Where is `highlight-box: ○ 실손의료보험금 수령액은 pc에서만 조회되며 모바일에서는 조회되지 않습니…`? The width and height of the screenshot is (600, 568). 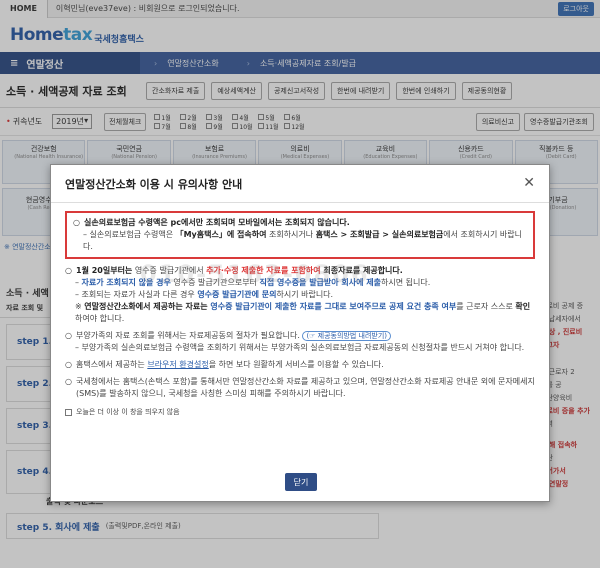 highlight-box: ○ 실손의료보험금 수령액은 pc에서만 조회되며 모바일에서는 조회되지 않습니… is located at coordinates (300, 235).